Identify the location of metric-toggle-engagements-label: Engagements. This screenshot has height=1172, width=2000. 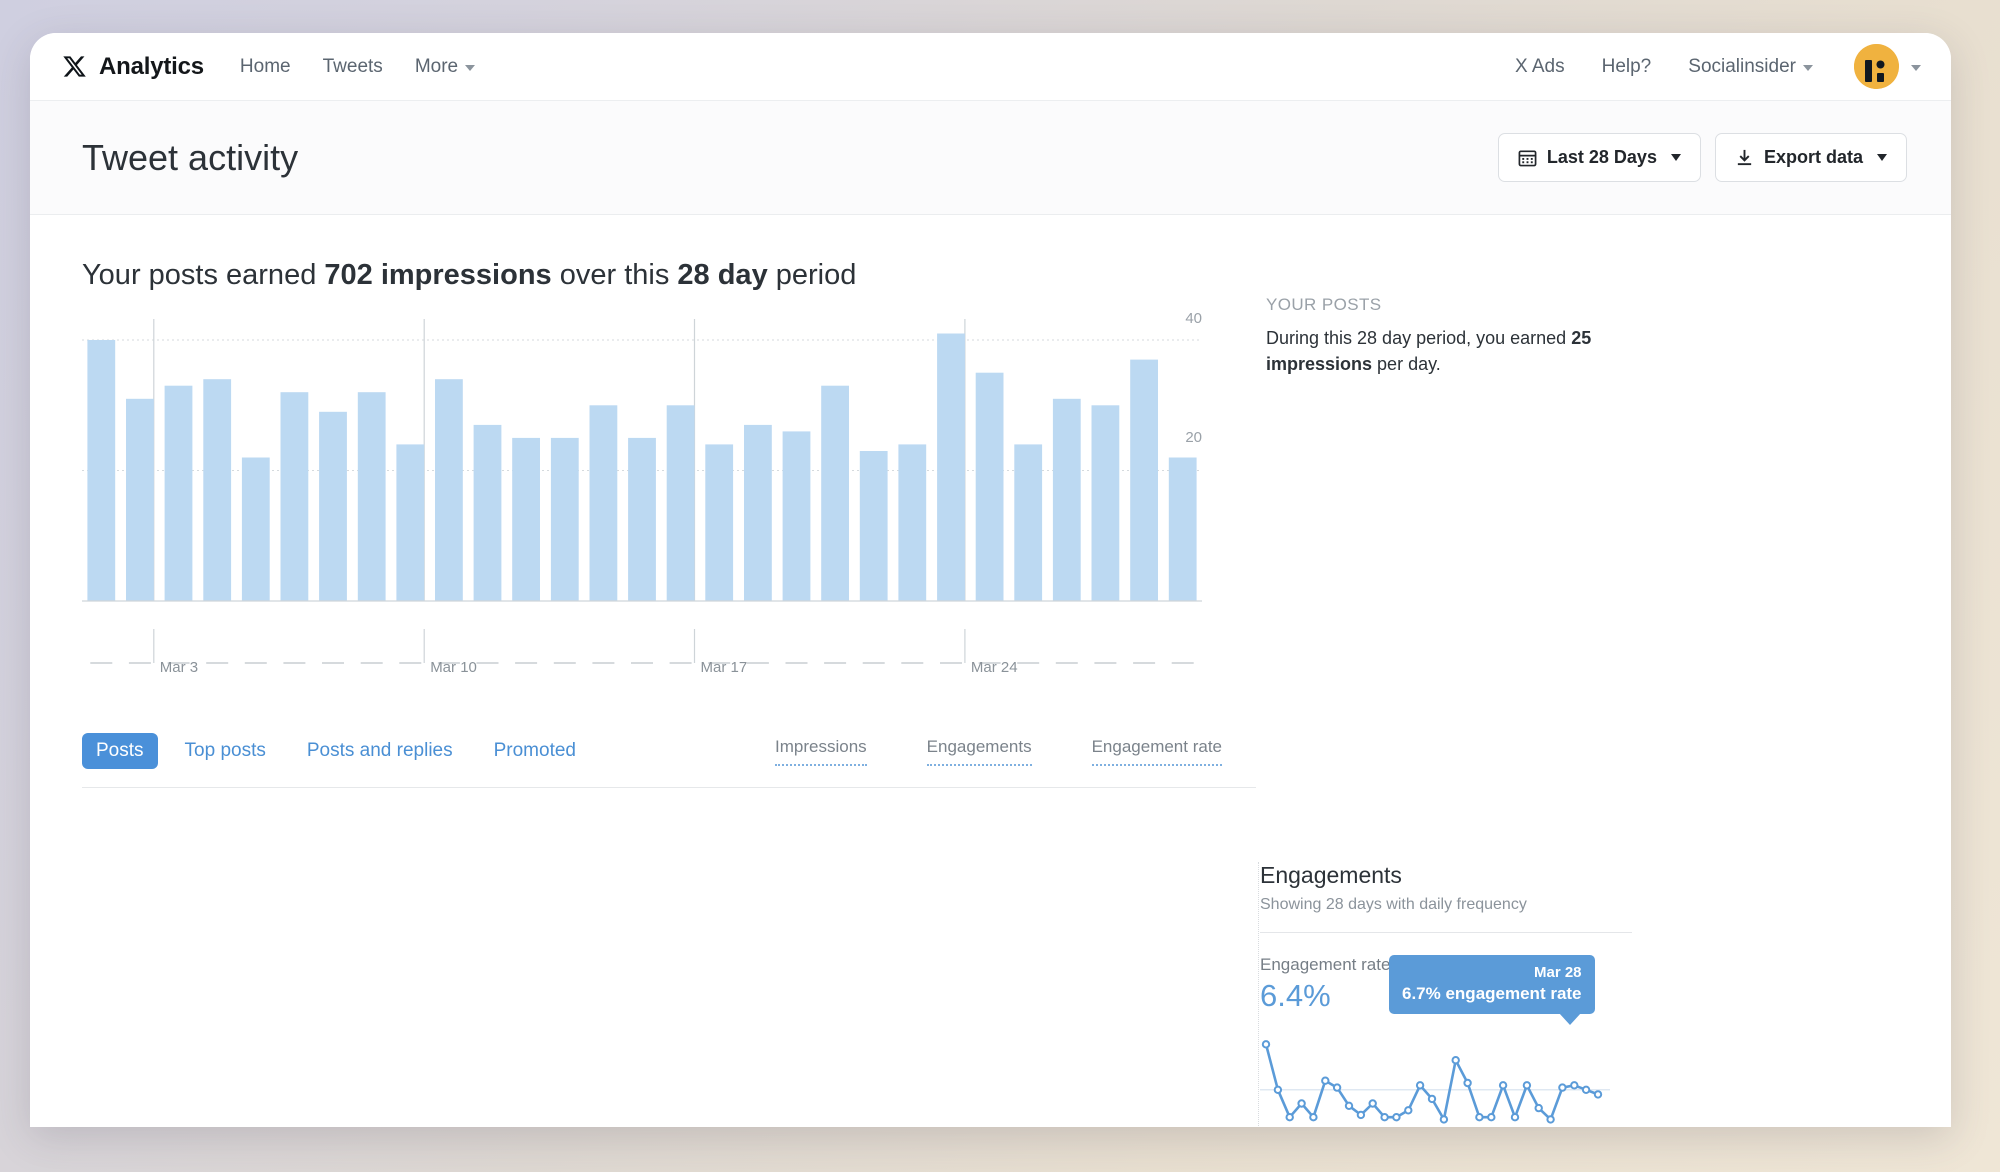
(979, 746).